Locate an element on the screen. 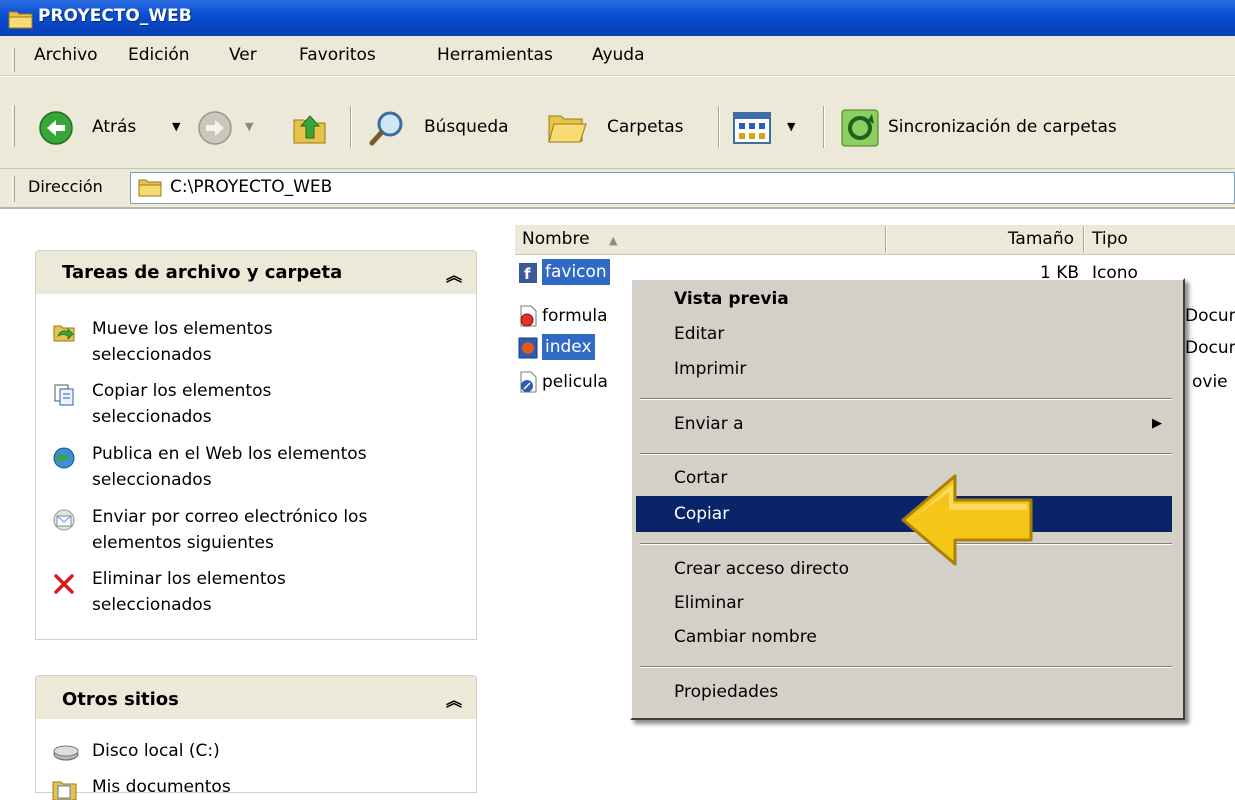 The image size is (1235, 800). task-copy-line2: seleccionados is located at coordinates (152, 417).